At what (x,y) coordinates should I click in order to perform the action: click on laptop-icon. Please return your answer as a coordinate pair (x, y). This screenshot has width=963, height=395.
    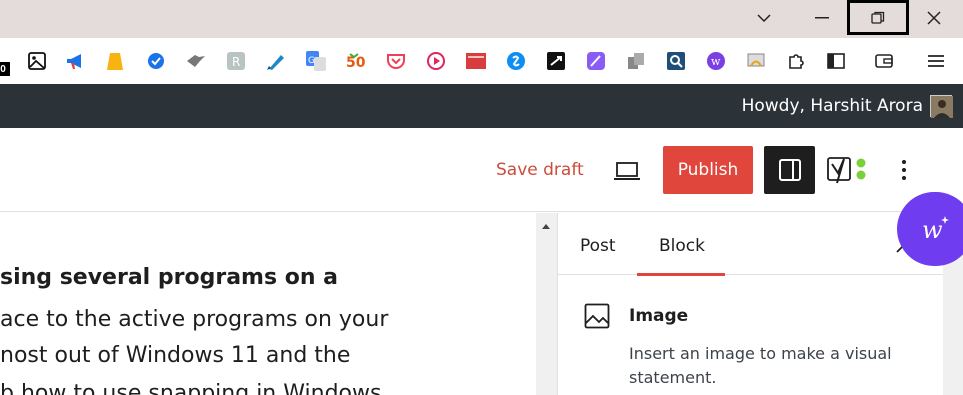
    Looking at the image, I should click on (627, 171).